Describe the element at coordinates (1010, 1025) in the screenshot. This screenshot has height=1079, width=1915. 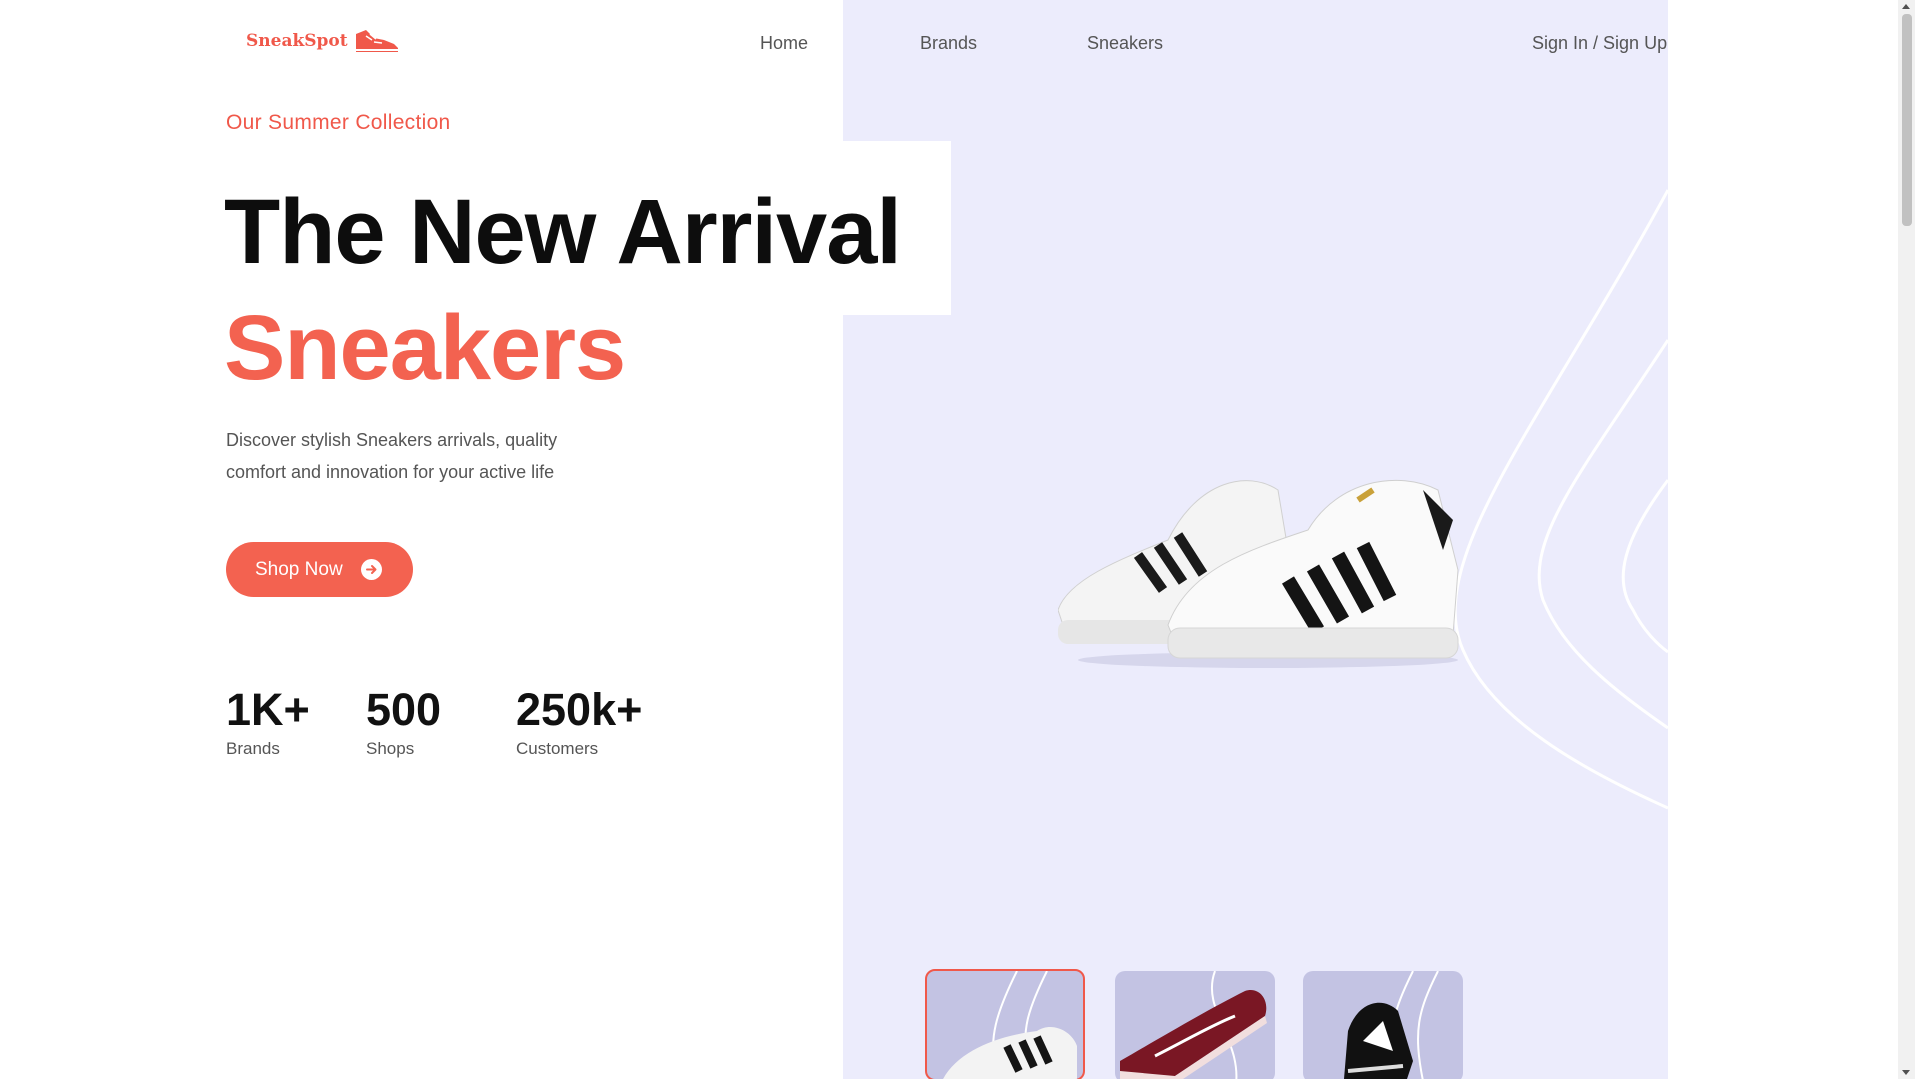
I see `white-black-stripe-sneaker-image` at that location.